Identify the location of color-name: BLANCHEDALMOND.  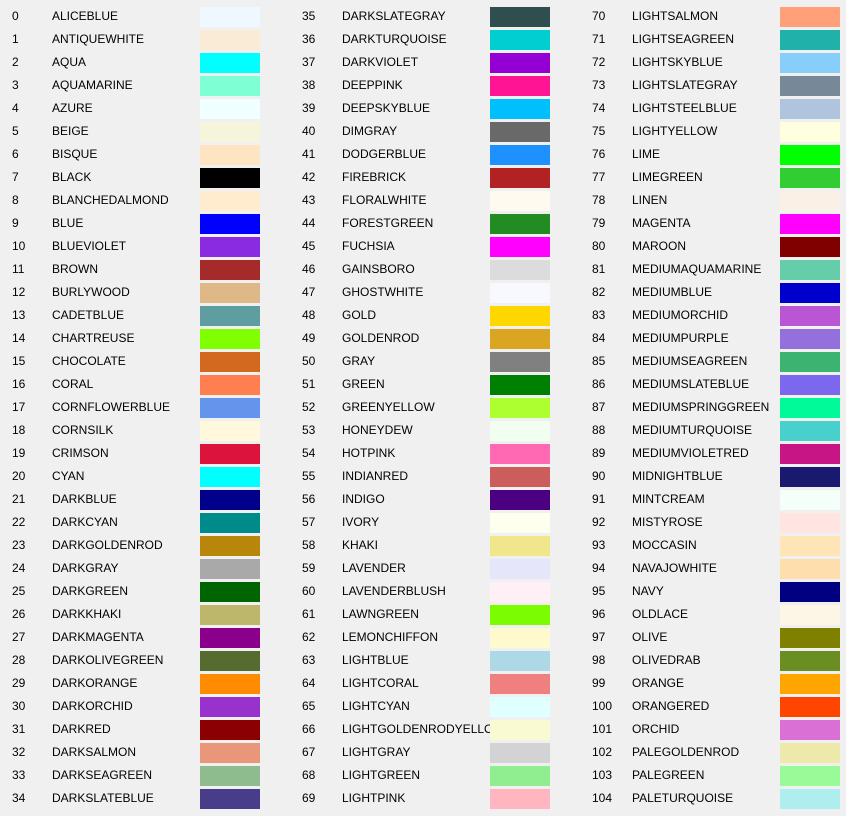
(110, 200).